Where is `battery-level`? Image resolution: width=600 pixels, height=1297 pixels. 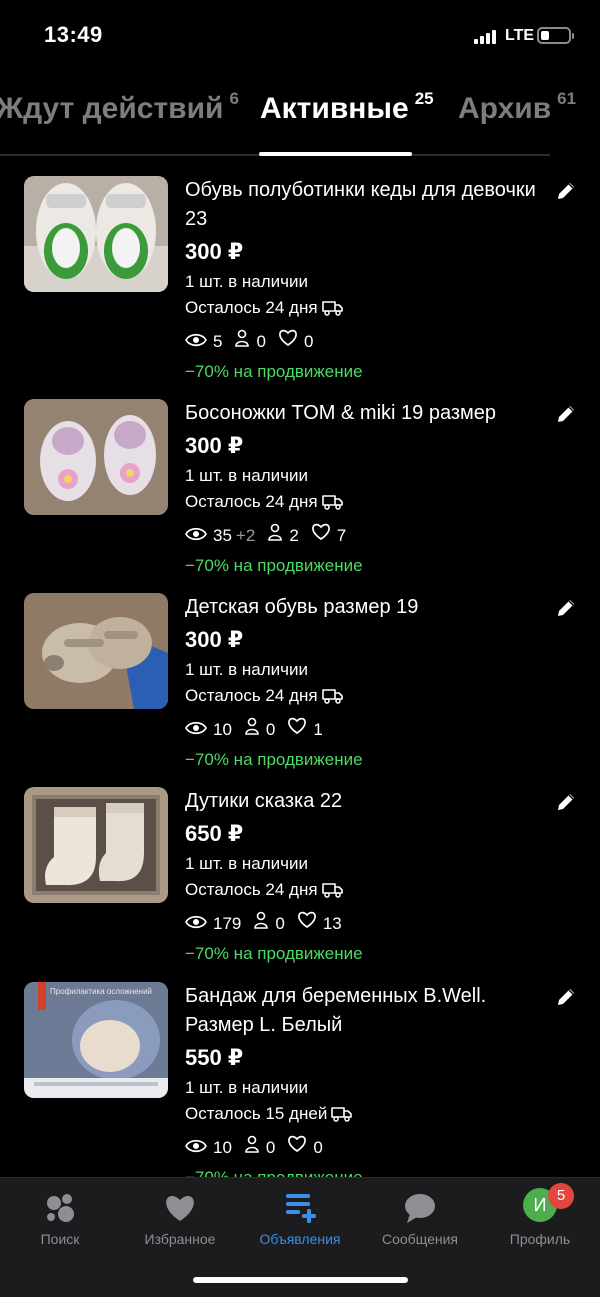
battery-level is located at coordinates (545, 35).